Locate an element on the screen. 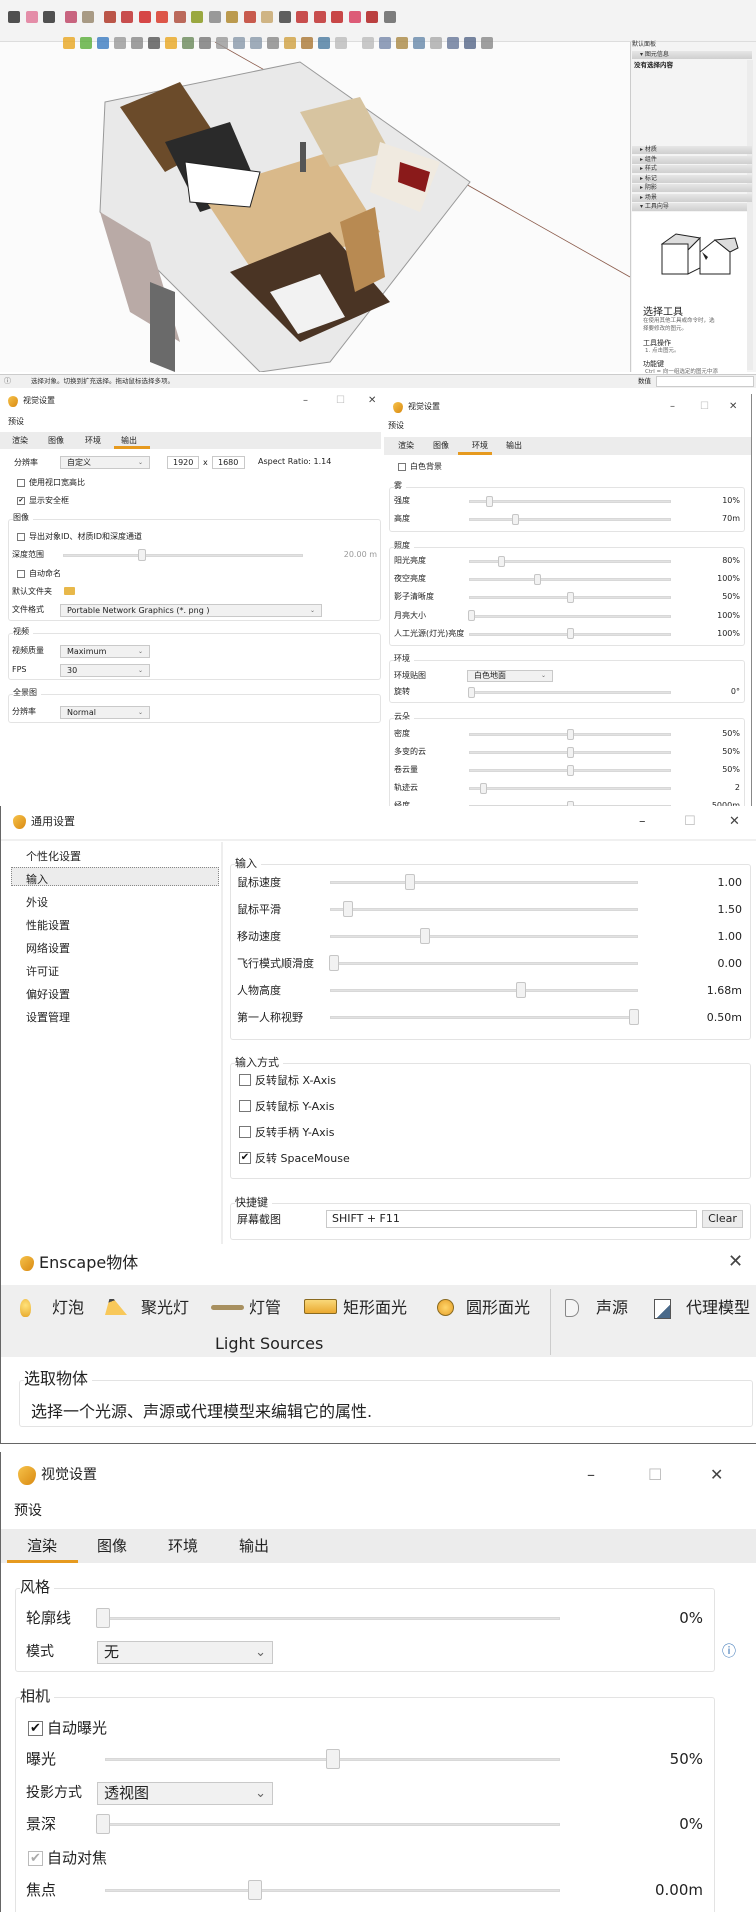  rotate-icon is located at coordinates (162, 17).